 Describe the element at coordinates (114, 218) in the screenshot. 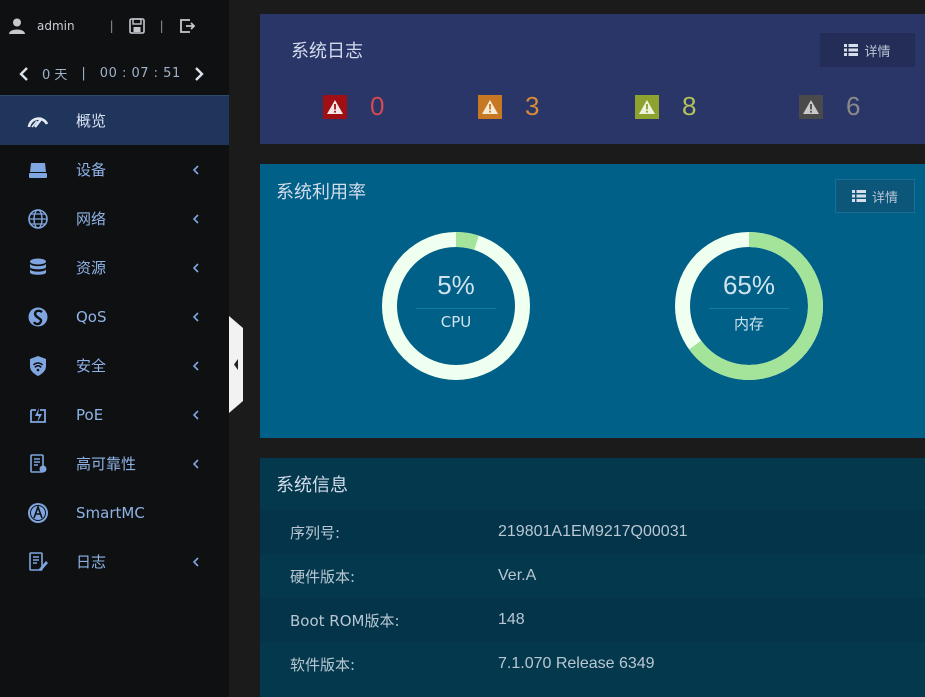

I see `nav-item-network: 网络` at that location.